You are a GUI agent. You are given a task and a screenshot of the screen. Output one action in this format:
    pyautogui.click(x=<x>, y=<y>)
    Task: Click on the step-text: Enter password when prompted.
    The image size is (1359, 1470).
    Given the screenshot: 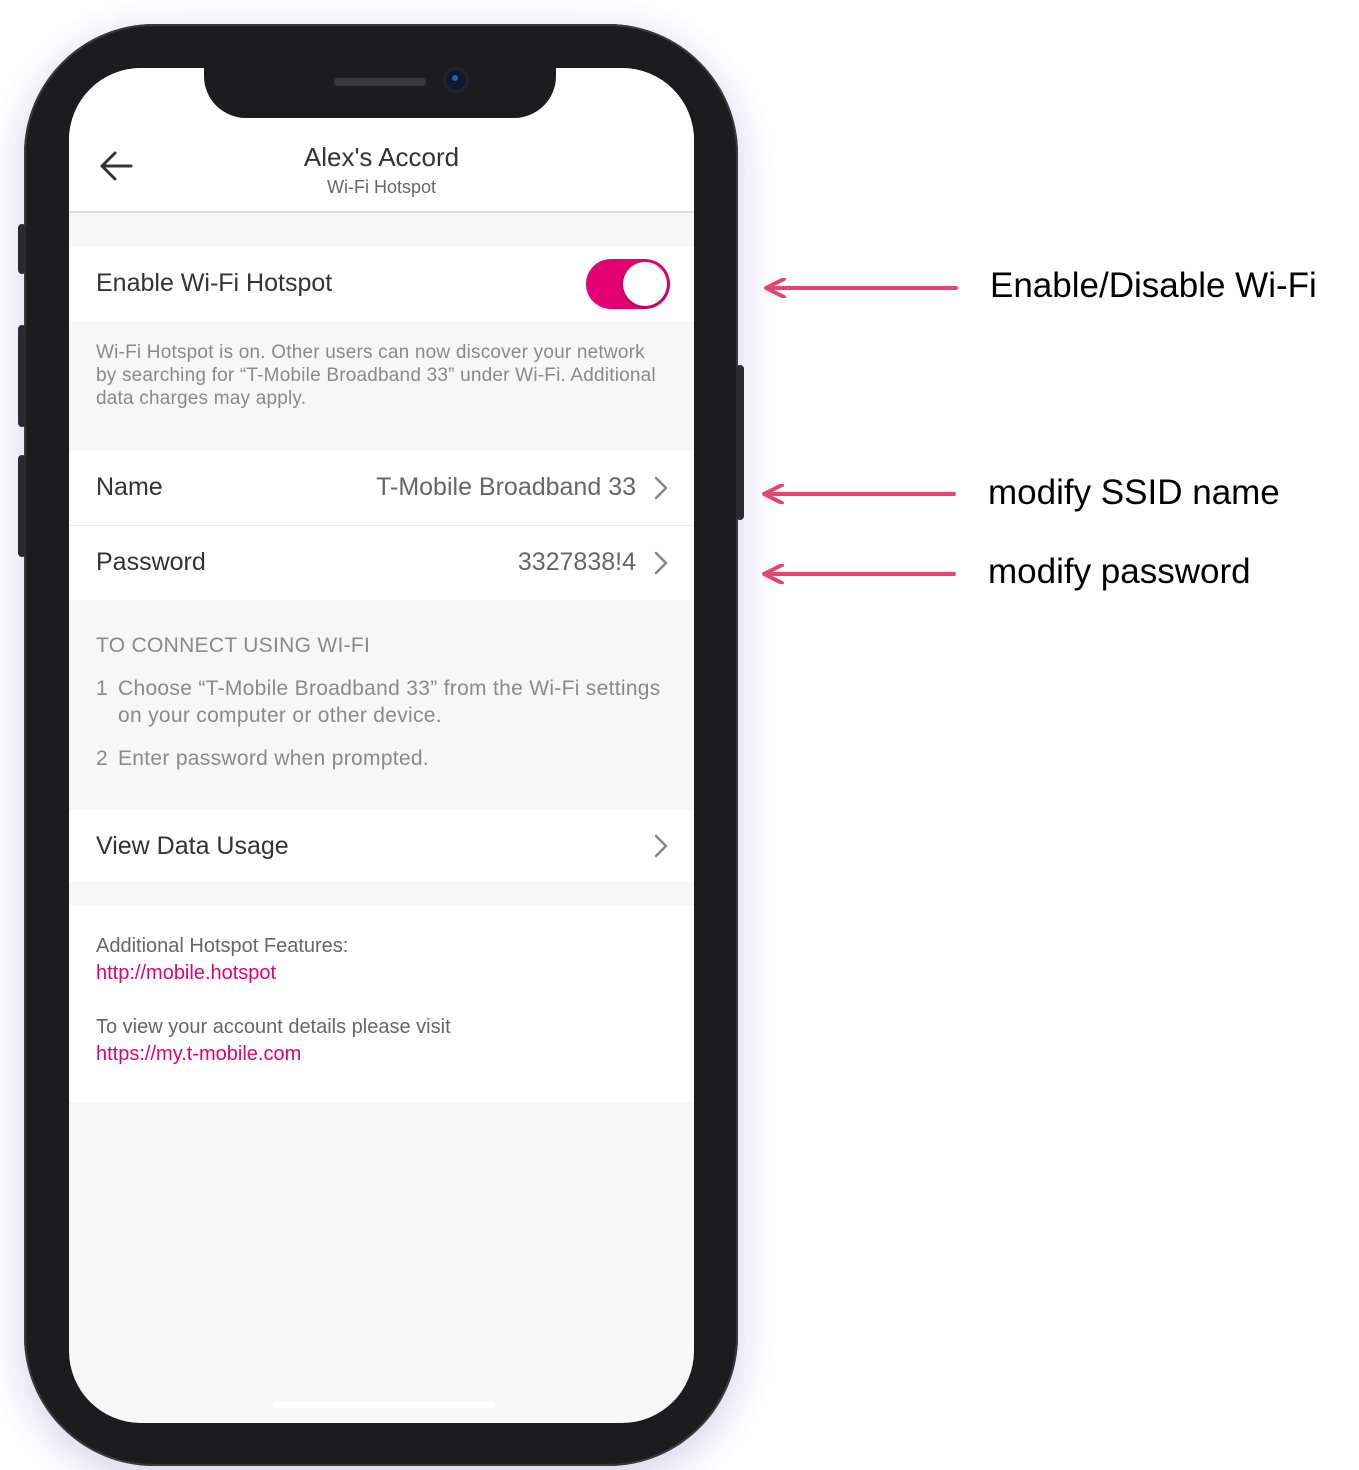 What is the action you would take?
    pyautogui.click(x=274, y=758)
    